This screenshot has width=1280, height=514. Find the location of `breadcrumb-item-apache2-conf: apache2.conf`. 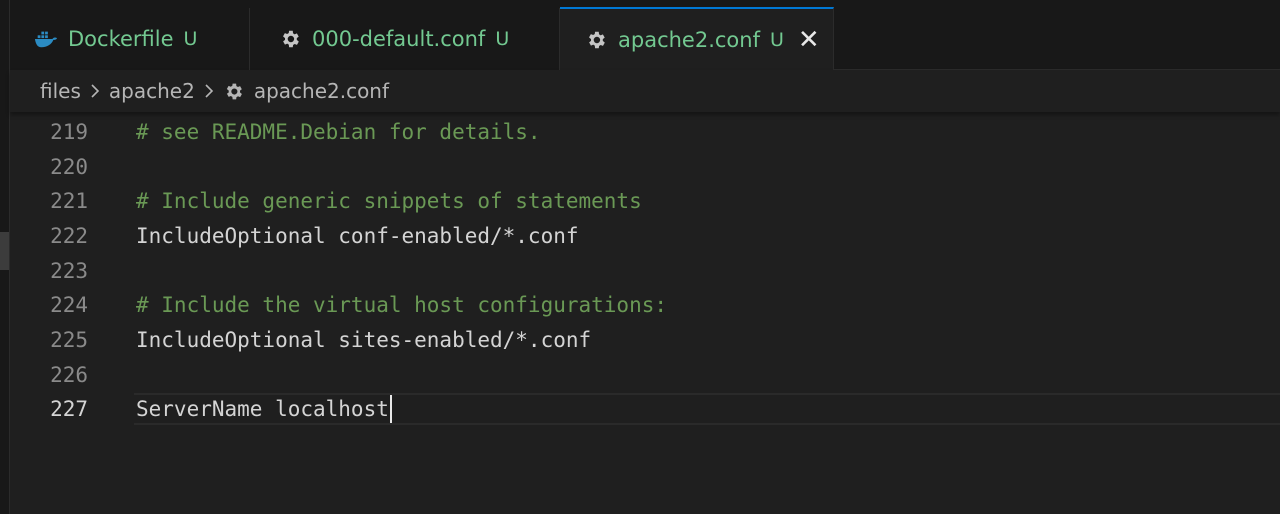

breadcrumb-item-apache2-conf: apache2.conf is located at coordinates (321, 91).